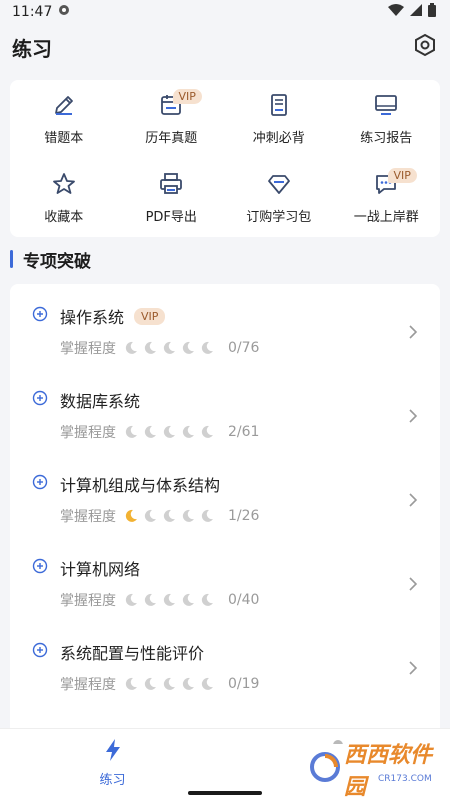 The height and width of the screenshot is (800, 450). What do you see at coordinates (279, 198) in the screenshot?
I see `grid-item-study-pack: 订购学习包` at bounding box center [279, 198].